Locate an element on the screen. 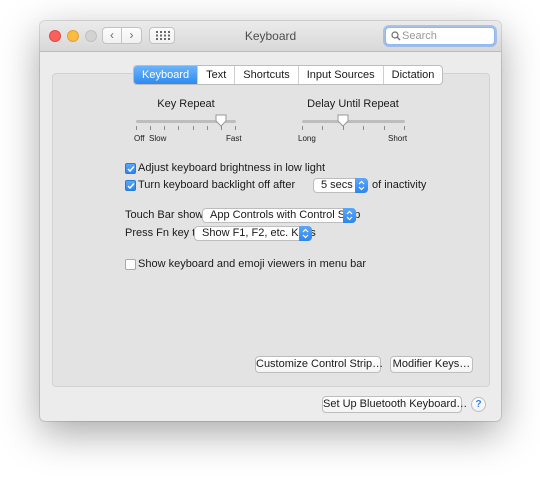  delay-repeat-short-label: Short is located at coordinates (398, 138).